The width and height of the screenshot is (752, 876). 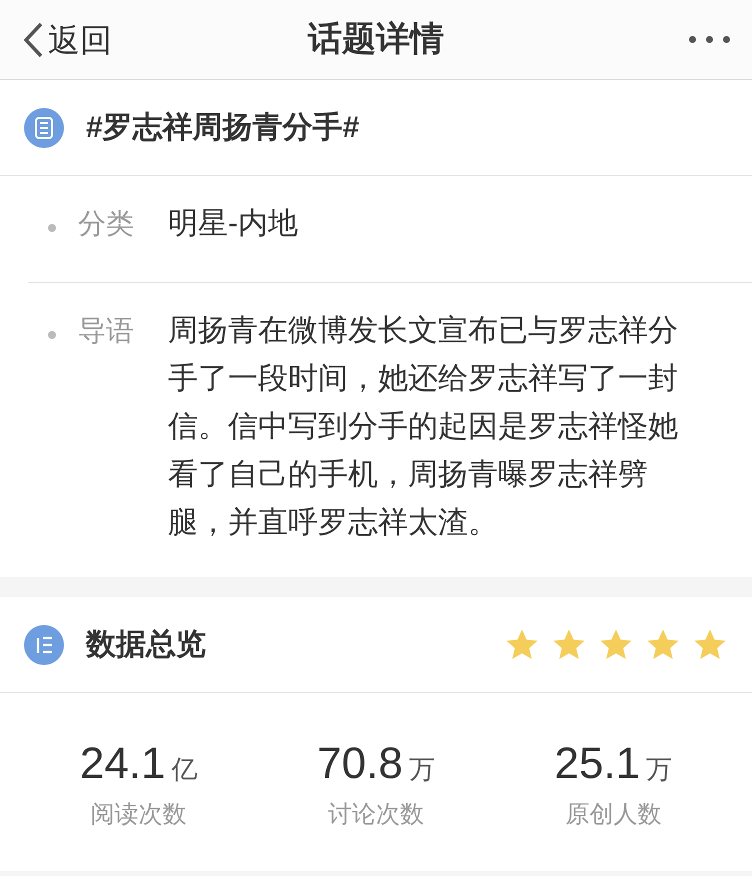 What do you see at coordinates (613, 815) in the screenshot?
I see `stat-label: 原创人数` at bounding box center [613, 815].